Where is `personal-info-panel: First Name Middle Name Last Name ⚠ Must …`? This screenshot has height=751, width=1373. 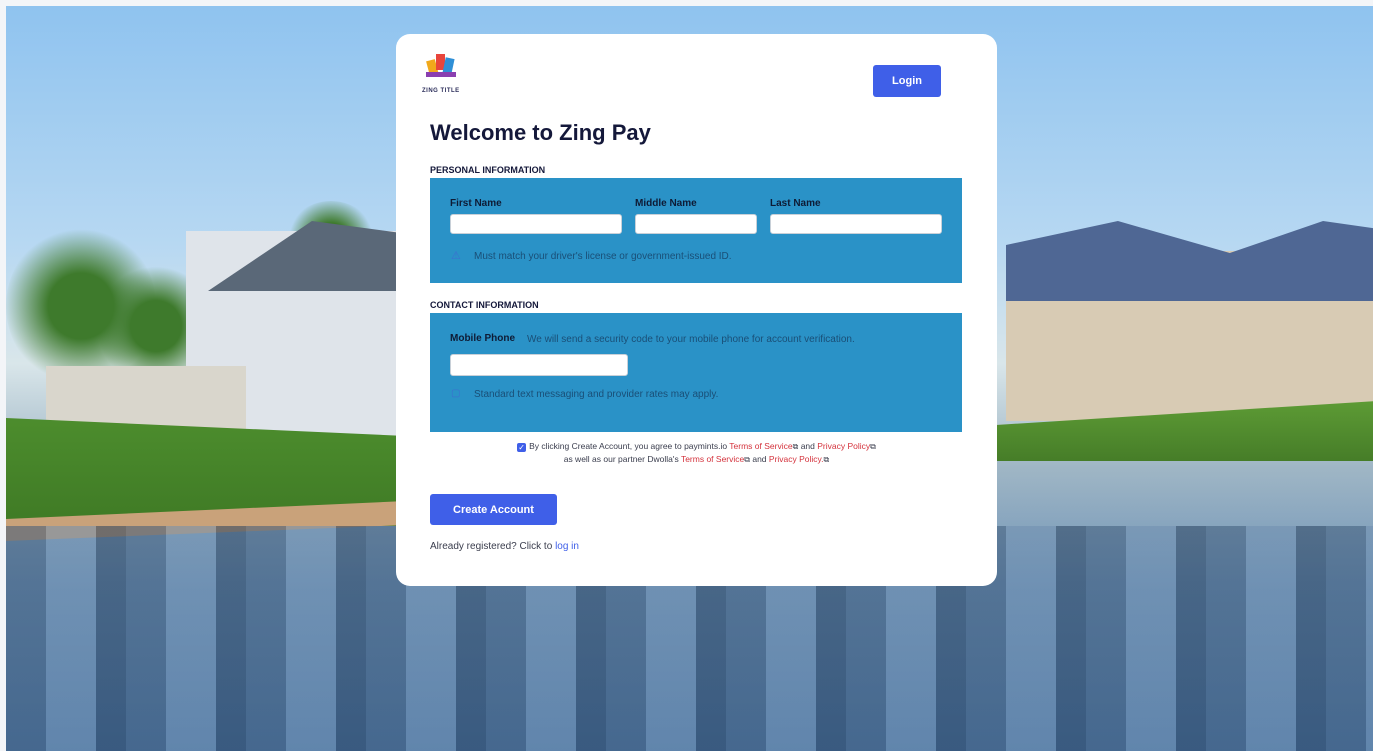
personal-info-panel: First Name Middle Name Last Name ⚠ Must … is located at coordinates (696, 230).